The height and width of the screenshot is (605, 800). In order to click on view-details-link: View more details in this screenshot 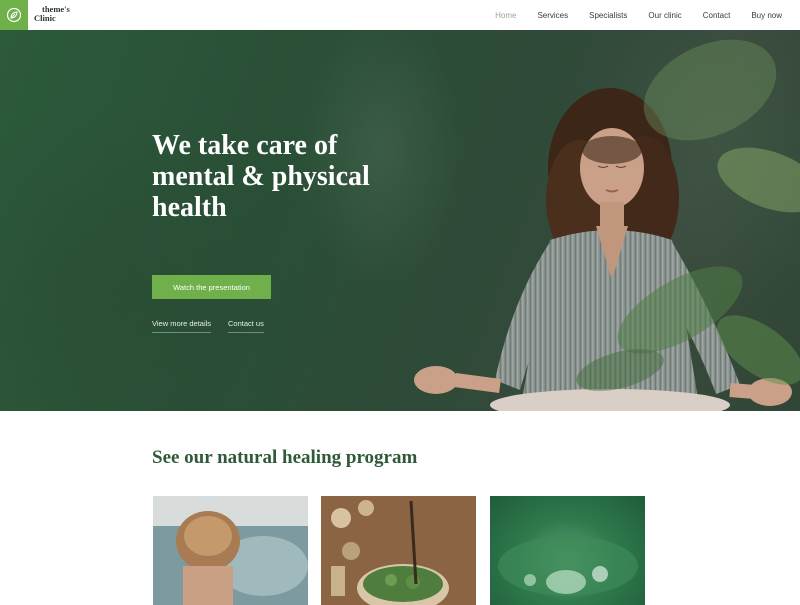, I will do `click(182, 326)`.